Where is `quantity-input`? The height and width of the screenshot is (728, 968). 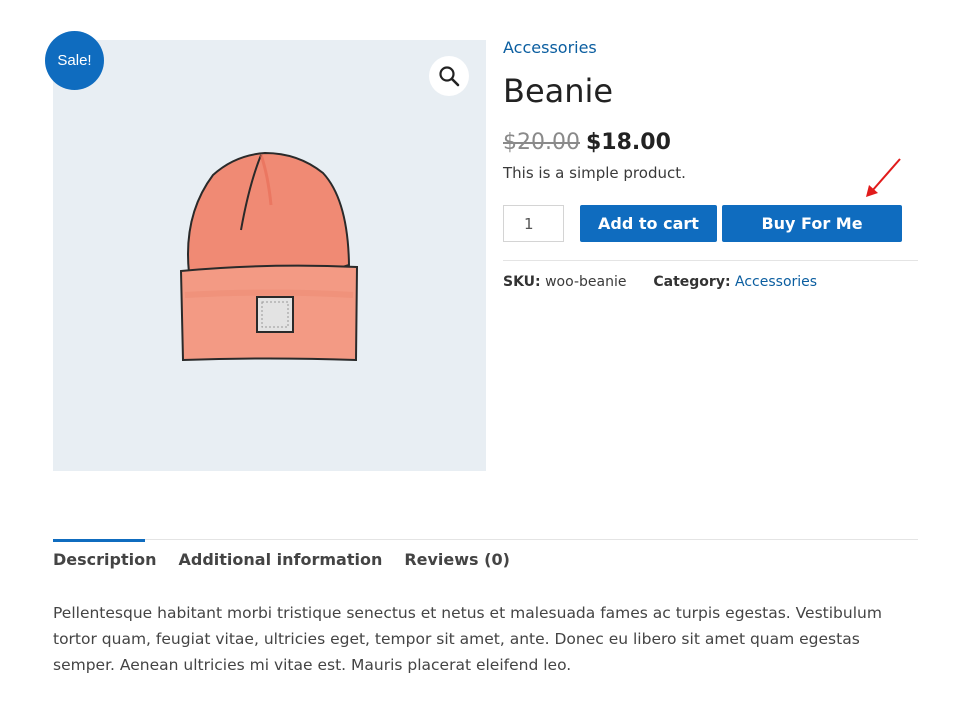 quantity-input is located at coordinates (533, 223).